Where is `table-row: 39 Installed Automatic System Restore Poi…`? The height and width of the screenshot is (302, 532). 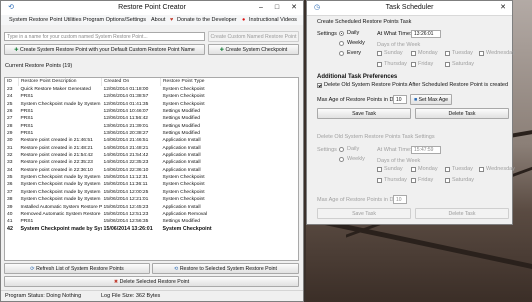 table-row: 39 Installed Automatic System Restore Poi… is located at coordinates (151, 207).